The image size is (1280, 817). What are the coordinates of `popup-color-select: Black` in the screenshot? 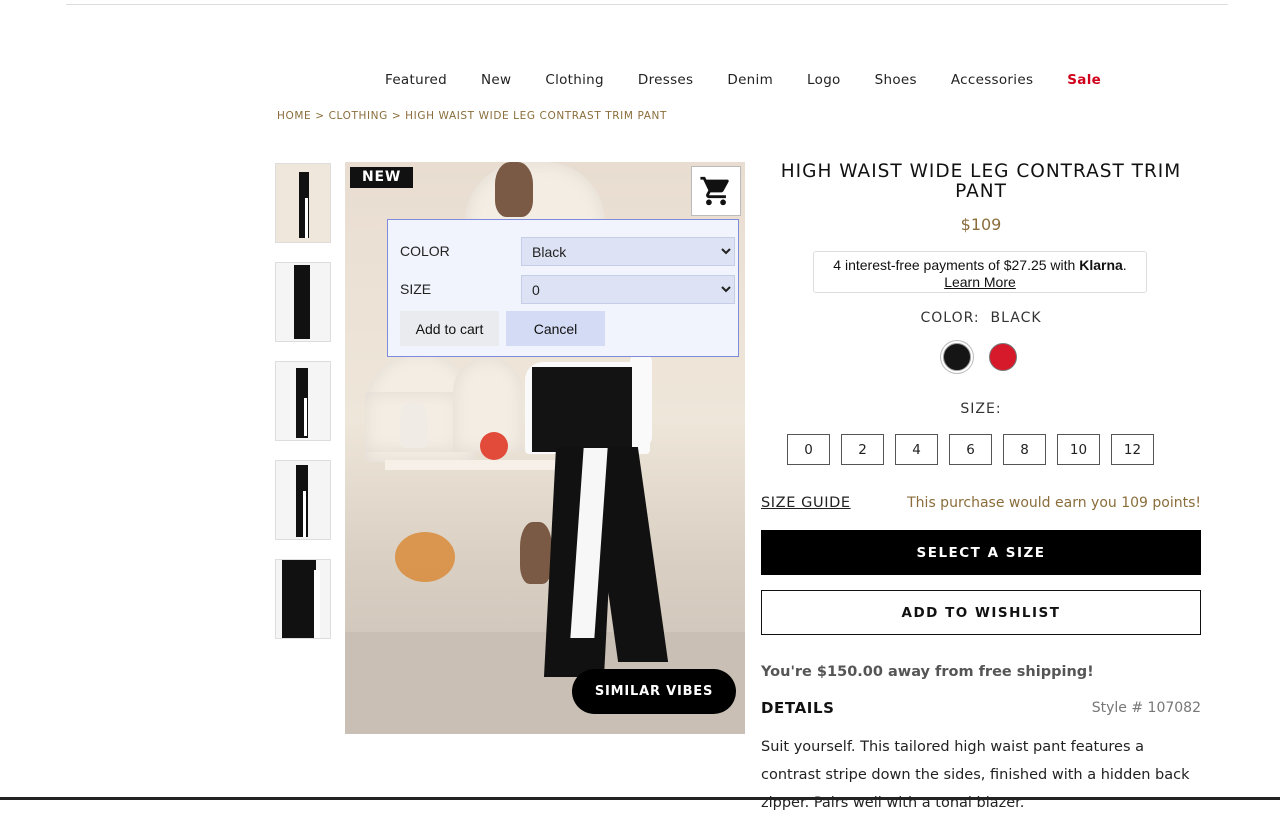 It's located at (628, 251).